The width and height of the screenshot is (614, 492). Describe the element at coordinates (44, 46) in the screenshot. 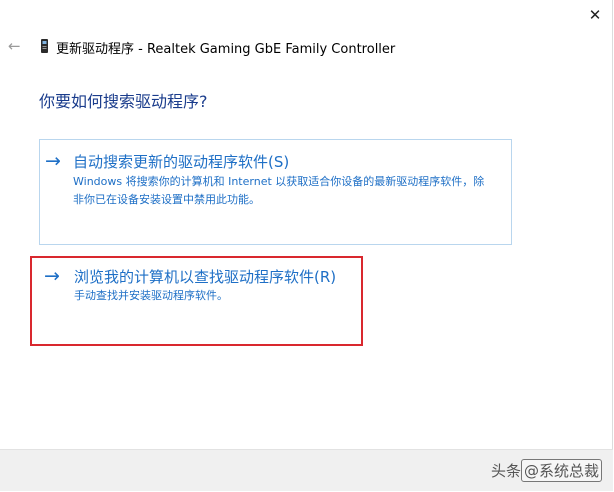

I see `network-adapter-icon` at that location.